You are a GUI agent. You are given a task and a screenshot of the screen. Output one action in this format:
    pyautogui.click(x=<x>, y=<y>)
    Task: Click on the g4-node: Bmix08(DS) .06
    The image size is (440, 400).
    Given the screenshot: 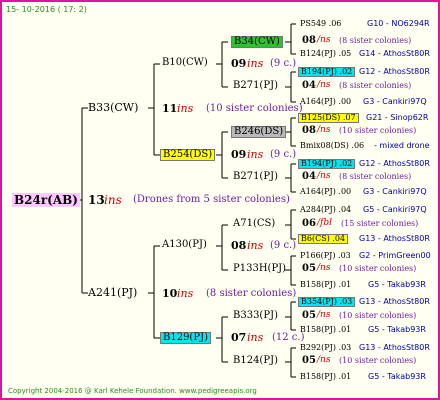 What is the action you would take?
    pyautogui.click(x=332, y=145)
    